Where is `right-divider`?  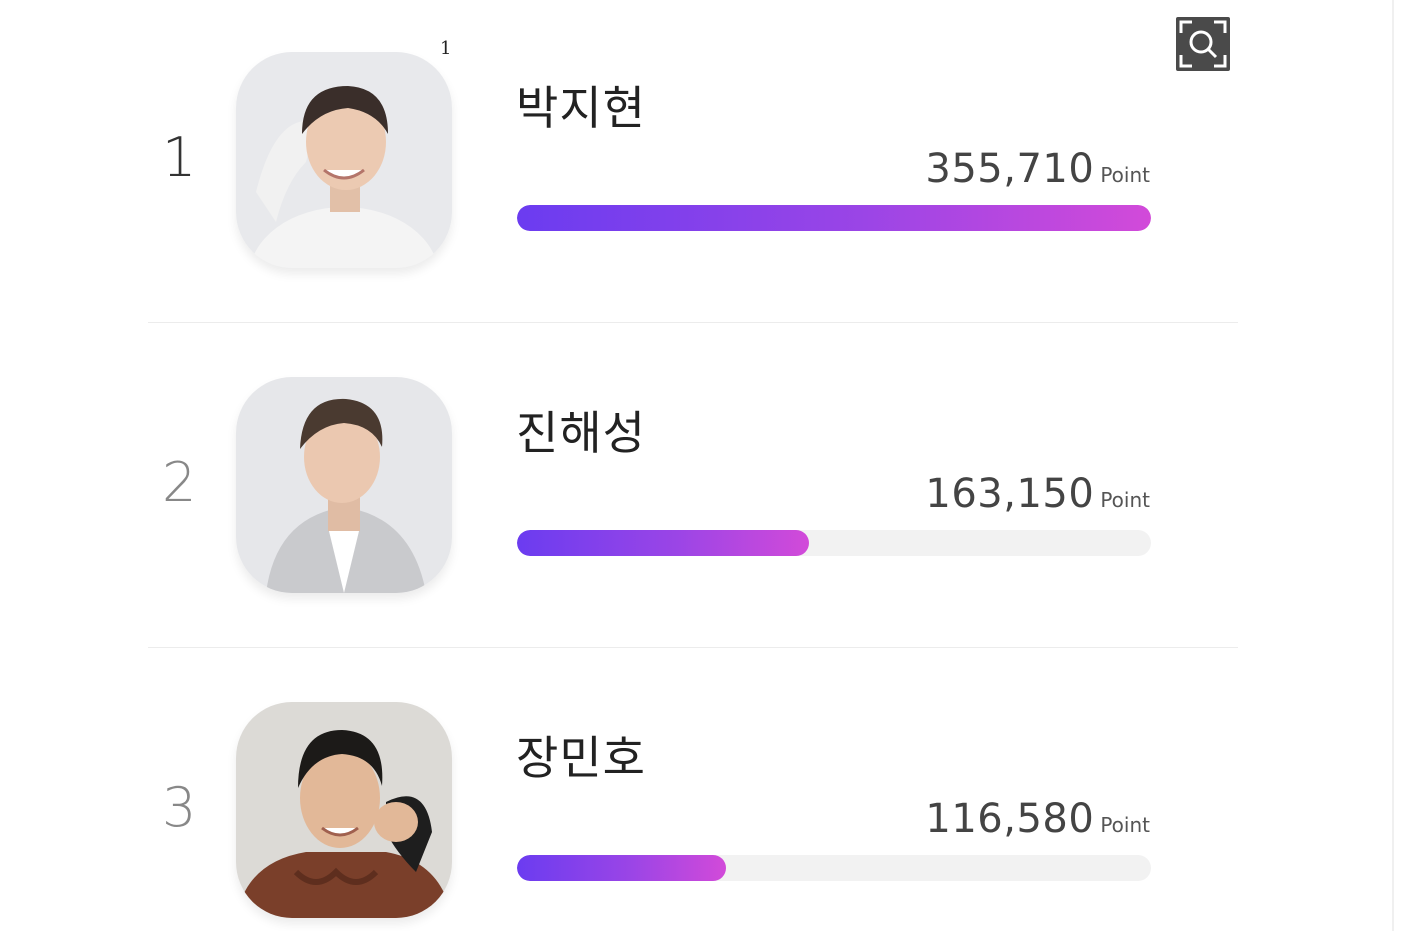
right-divider is located at coordinates (1393, 465).